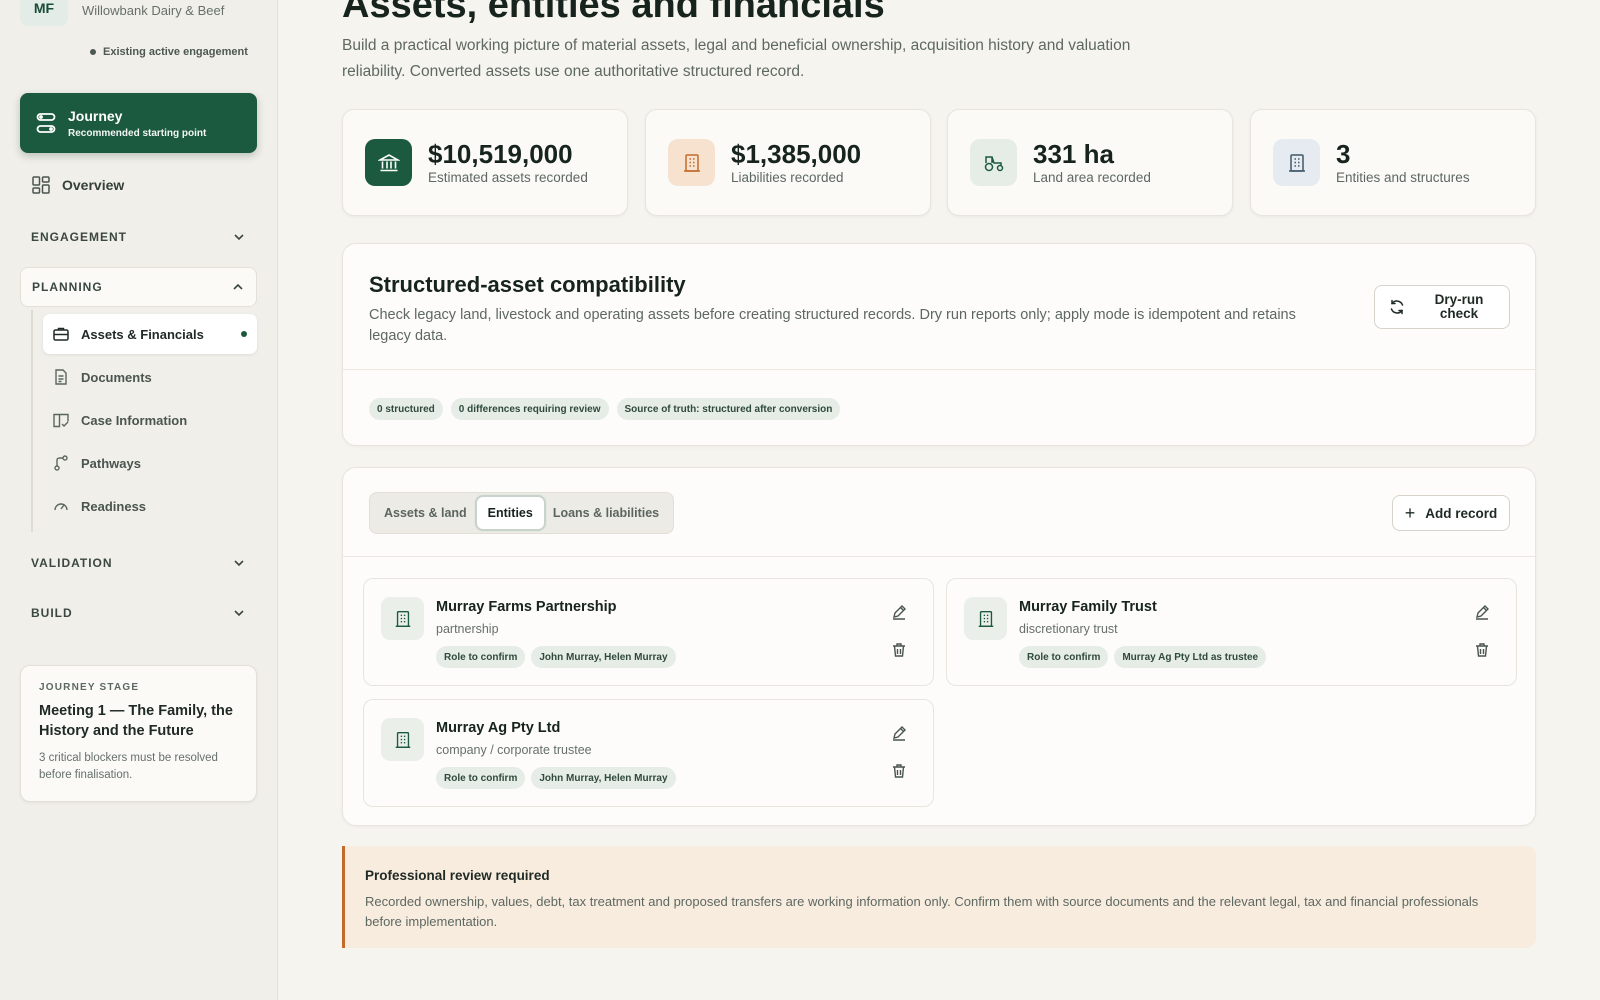 The height and width of the screenshot is (1000, 1600). What do you see at coordinates (1410, 513) in the screenshot?
I see `plus-icon: +` at bounding box center [1410, 513].